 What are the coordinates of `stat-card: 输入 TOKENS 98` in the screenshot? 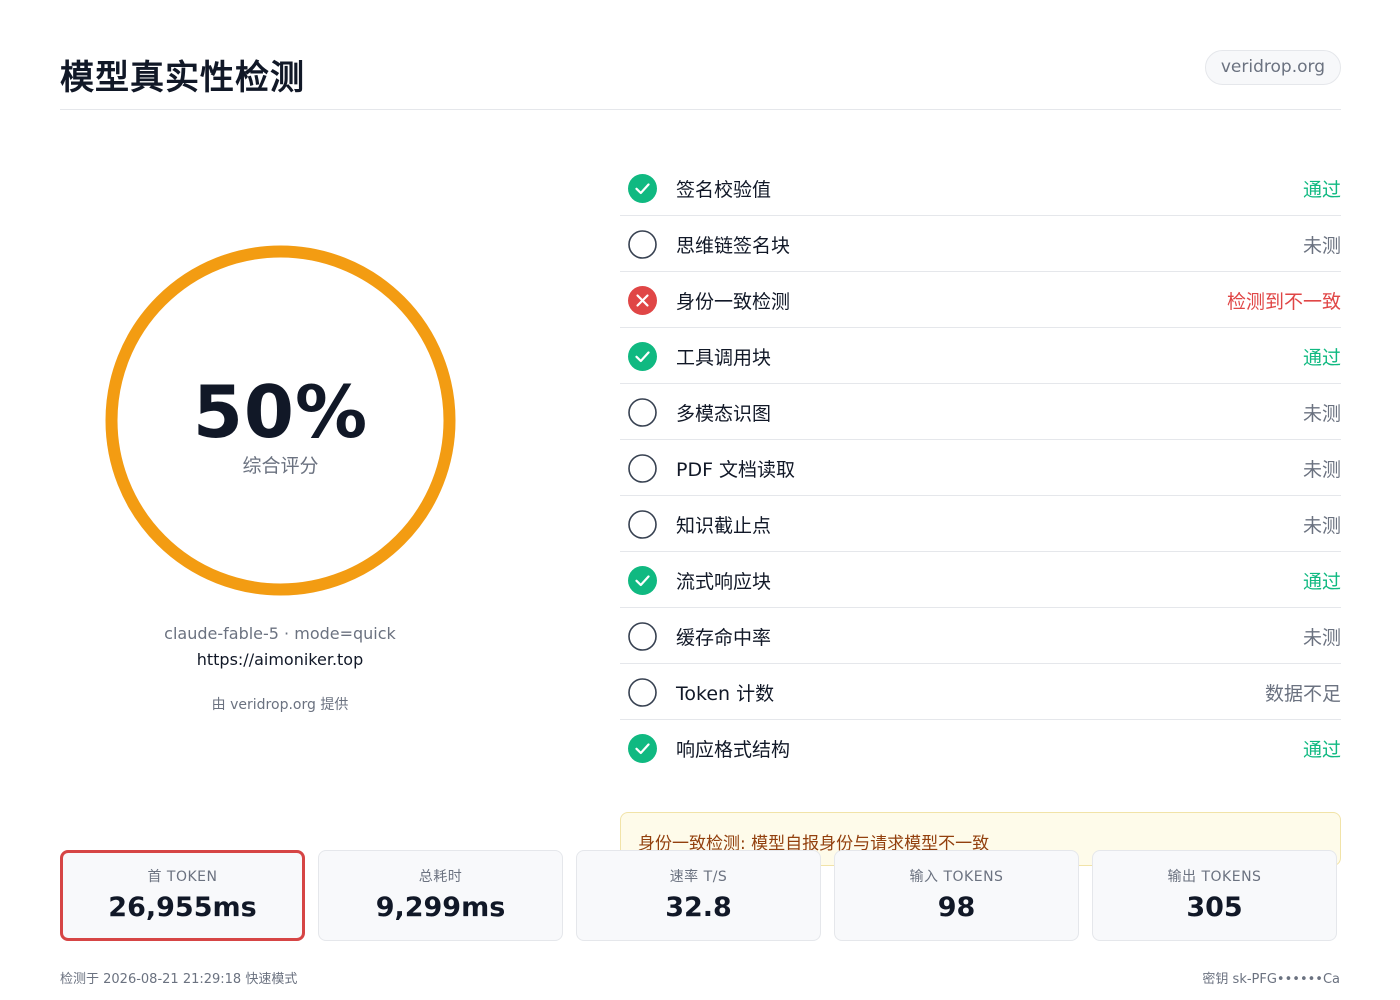 It's located at (956, 895).